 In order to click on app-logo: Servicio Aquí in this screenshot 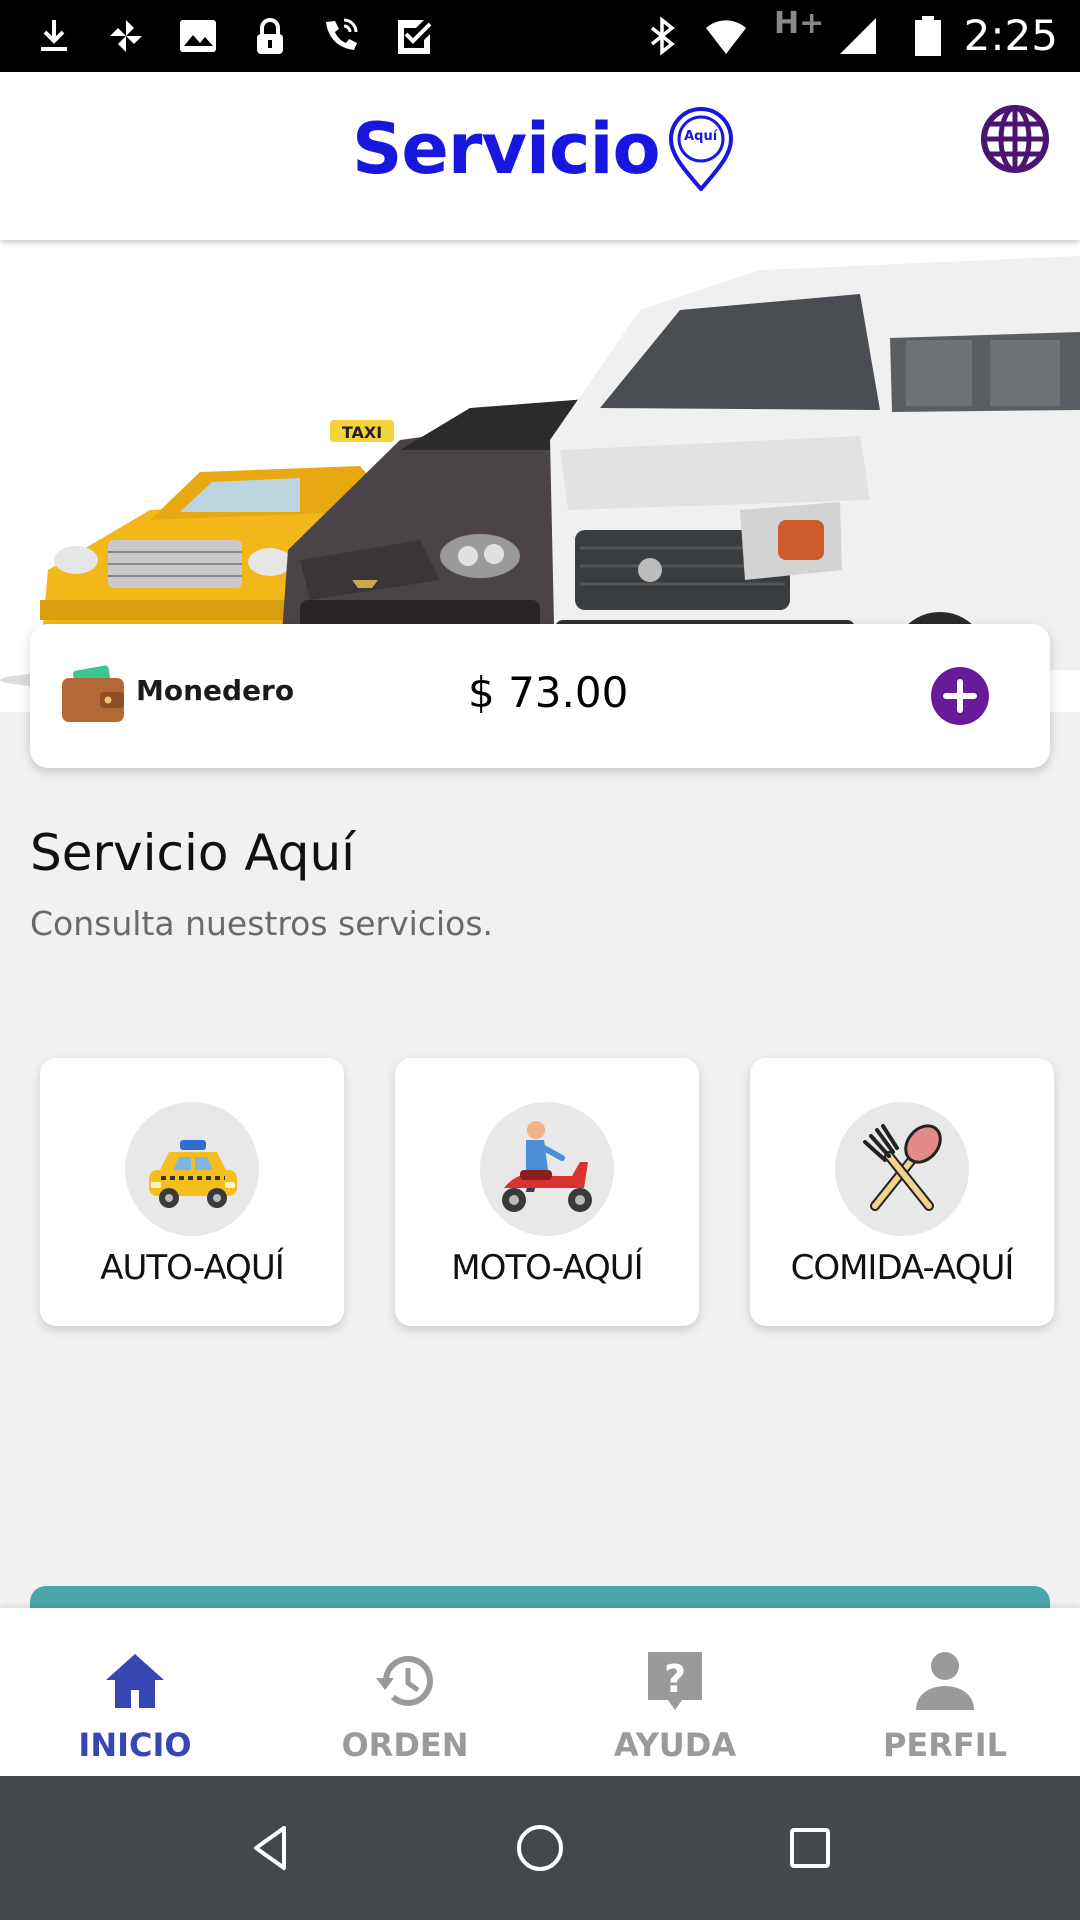, I will do `click(543, 149)`.